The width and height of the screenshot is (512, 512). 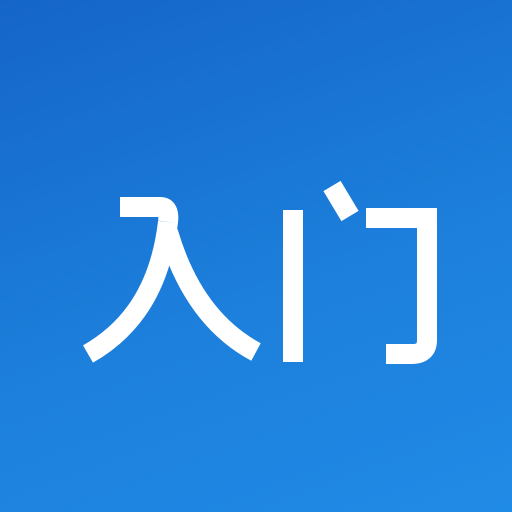 I want to click on ru-left-sweep, so click(x=130, y=291).